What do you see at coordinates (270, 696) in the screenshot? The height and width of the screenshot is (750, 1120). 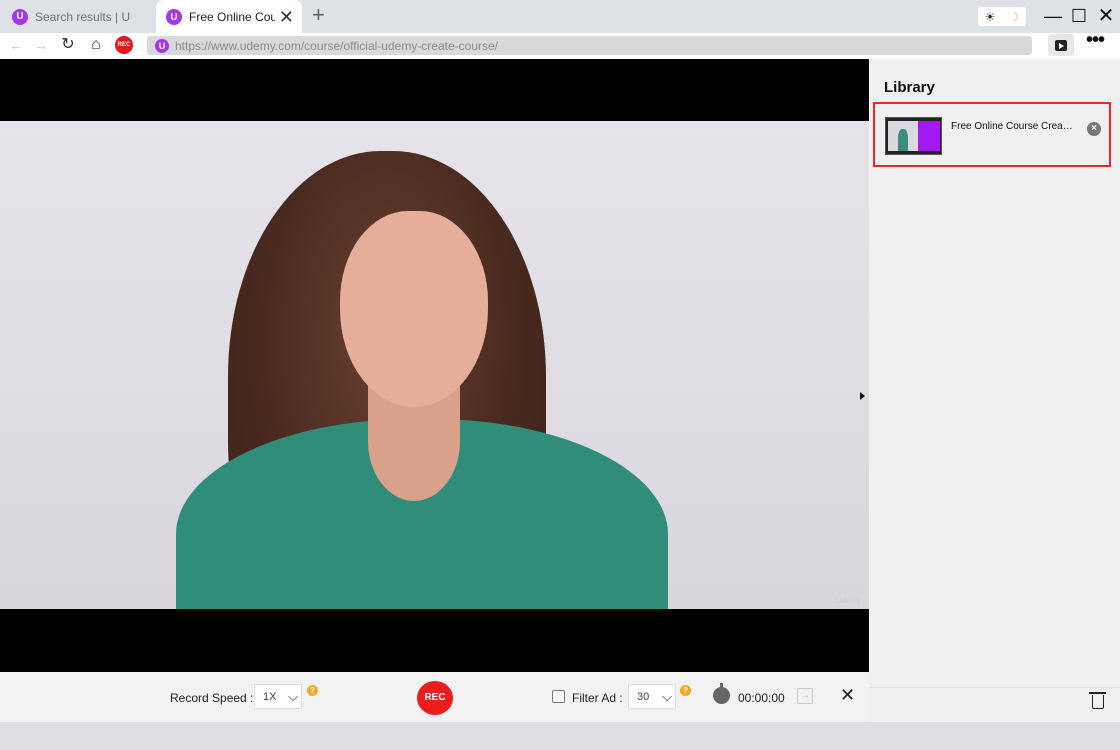 I see `record-speed-value: 1X` at bounding box center [270, 696].